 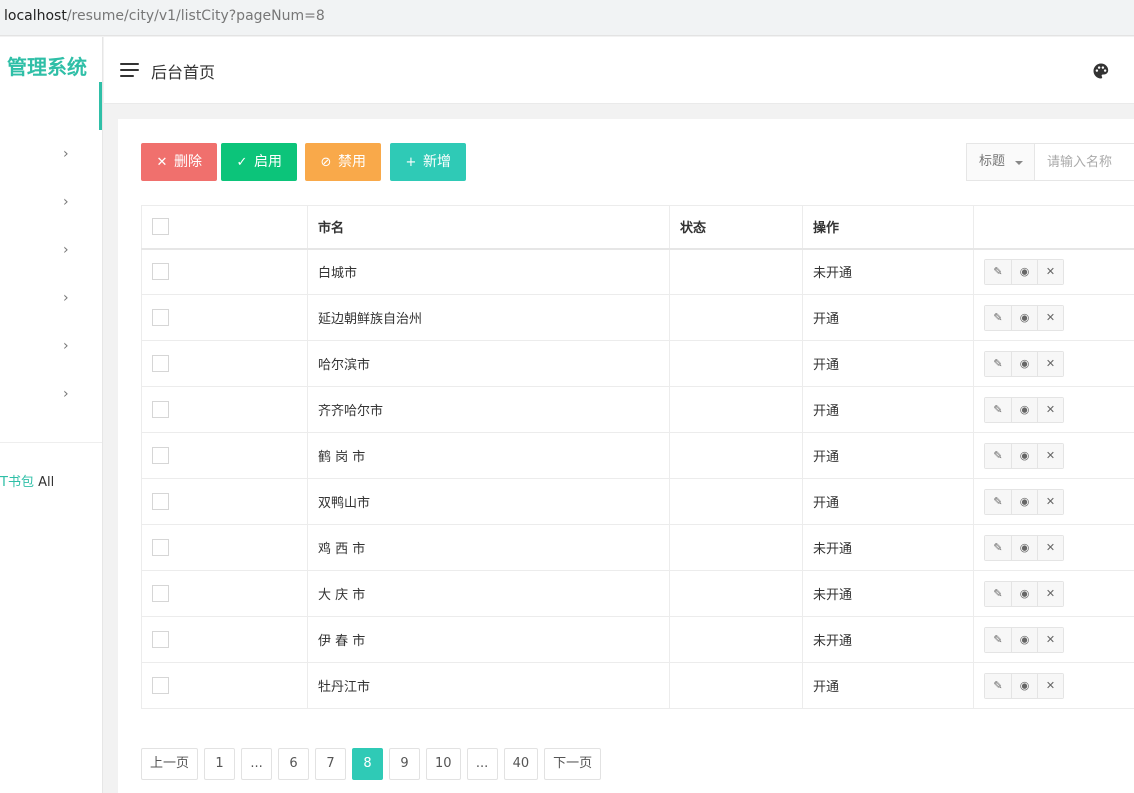 What do you see at coordinates (488, 455) in the screenshot?
I see `city-name-cell: 鹤 岗 市` at bounding box center [488, 455].